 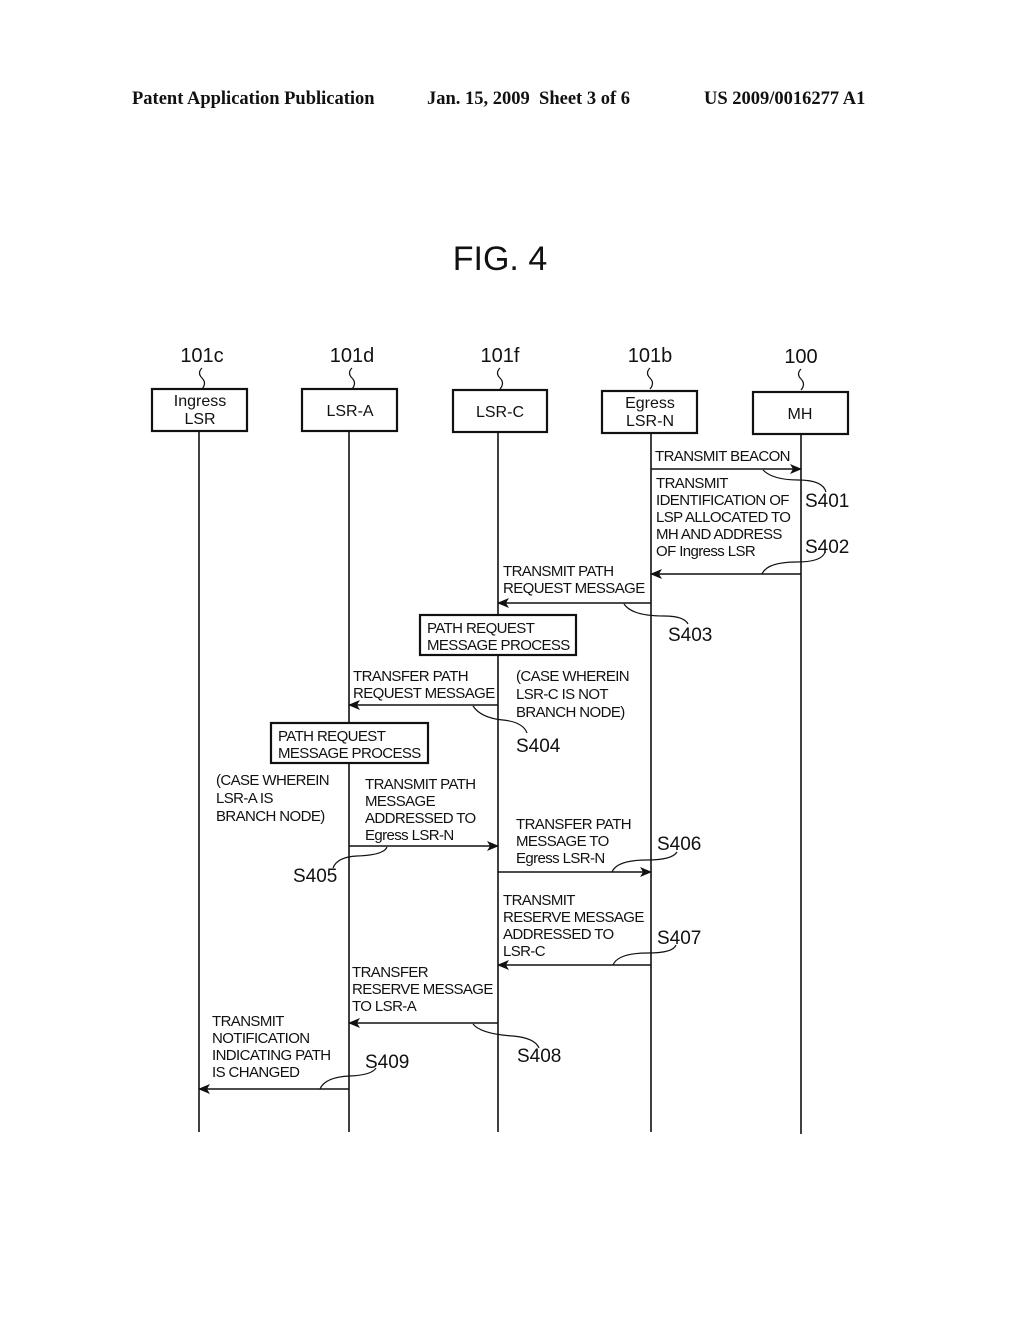 I want to click on note-line: LSR-A IS, so click(x=244, y=798).